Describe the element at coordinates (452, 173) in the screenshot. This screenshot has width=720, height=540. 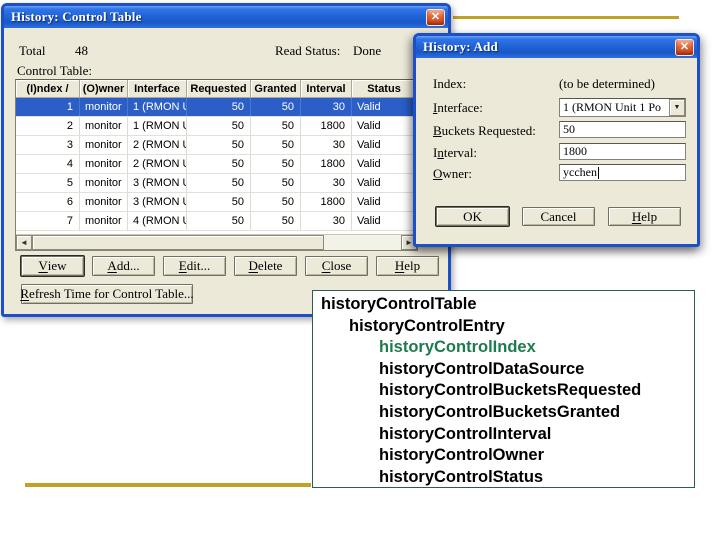
I see `owner-label: Owner:` at that location.